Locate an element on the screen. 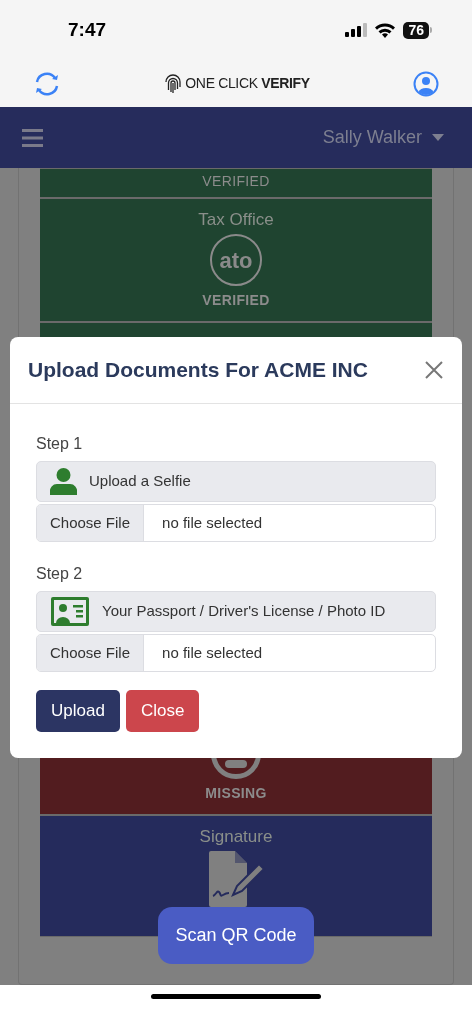 The height and width of the screenshot is (1024, 472). upload-button: Upload is located at coordinates (78, 711).